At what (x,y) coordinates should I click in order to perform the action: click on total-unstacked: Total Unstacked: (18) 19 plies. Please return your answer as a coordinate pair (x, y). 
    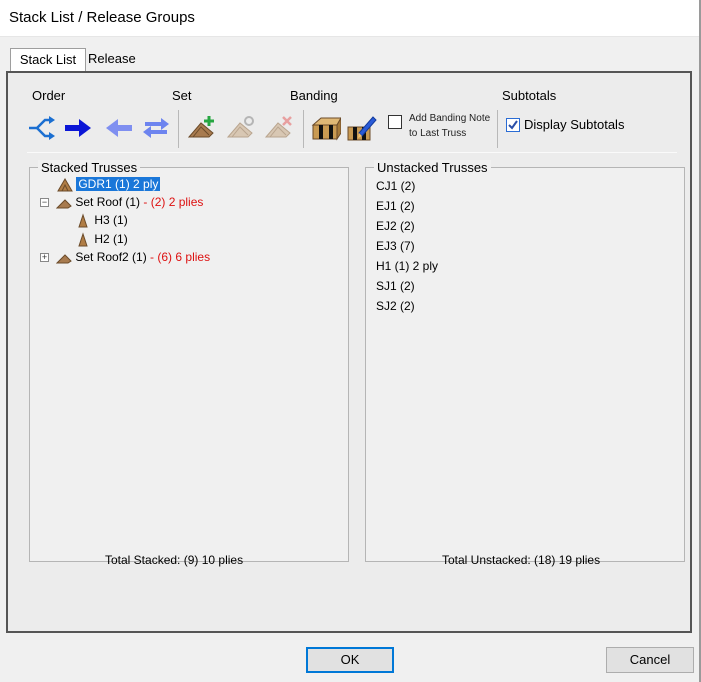
    Looking at the image, I should click on (521, 560).